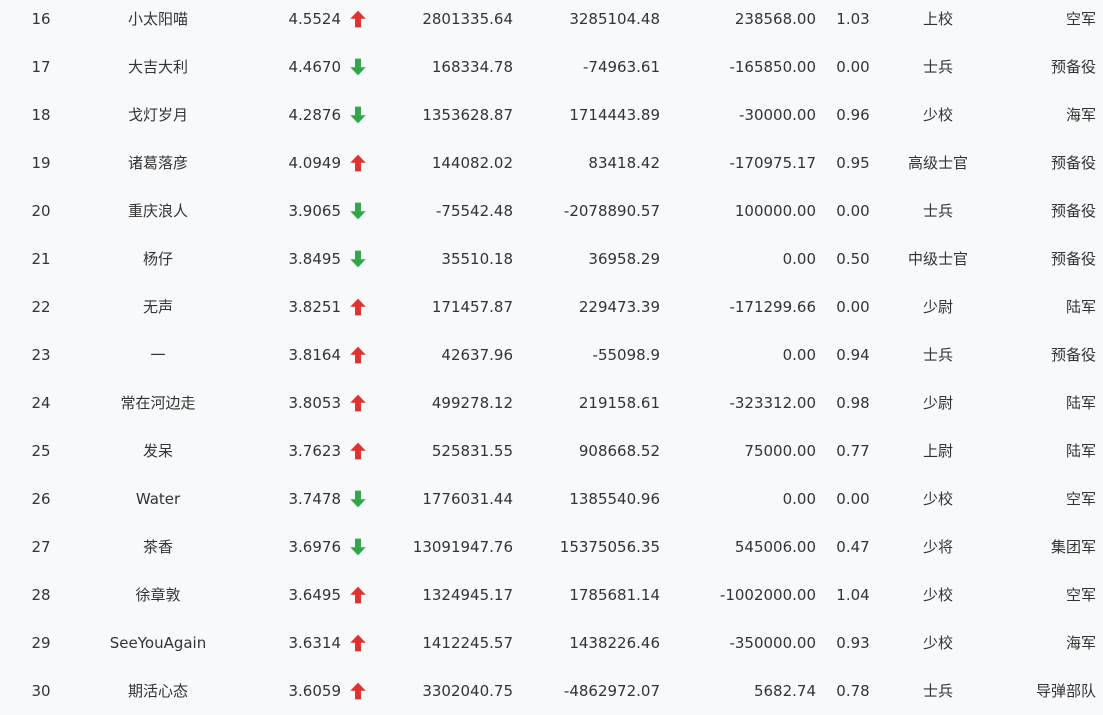  Describe the element at coordinates (937, 259) in the screenshot. I see `military-rank-cell: 中级士官` at that location.